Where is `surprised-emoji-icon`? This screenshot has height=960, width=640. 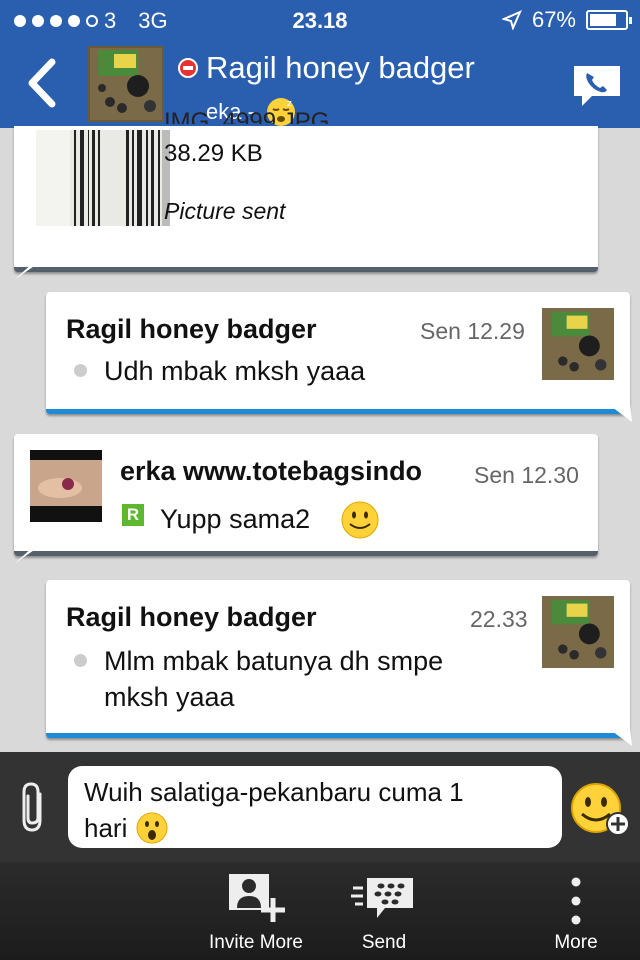
surprised-emoji-icon is located at coordinates (152, 828).